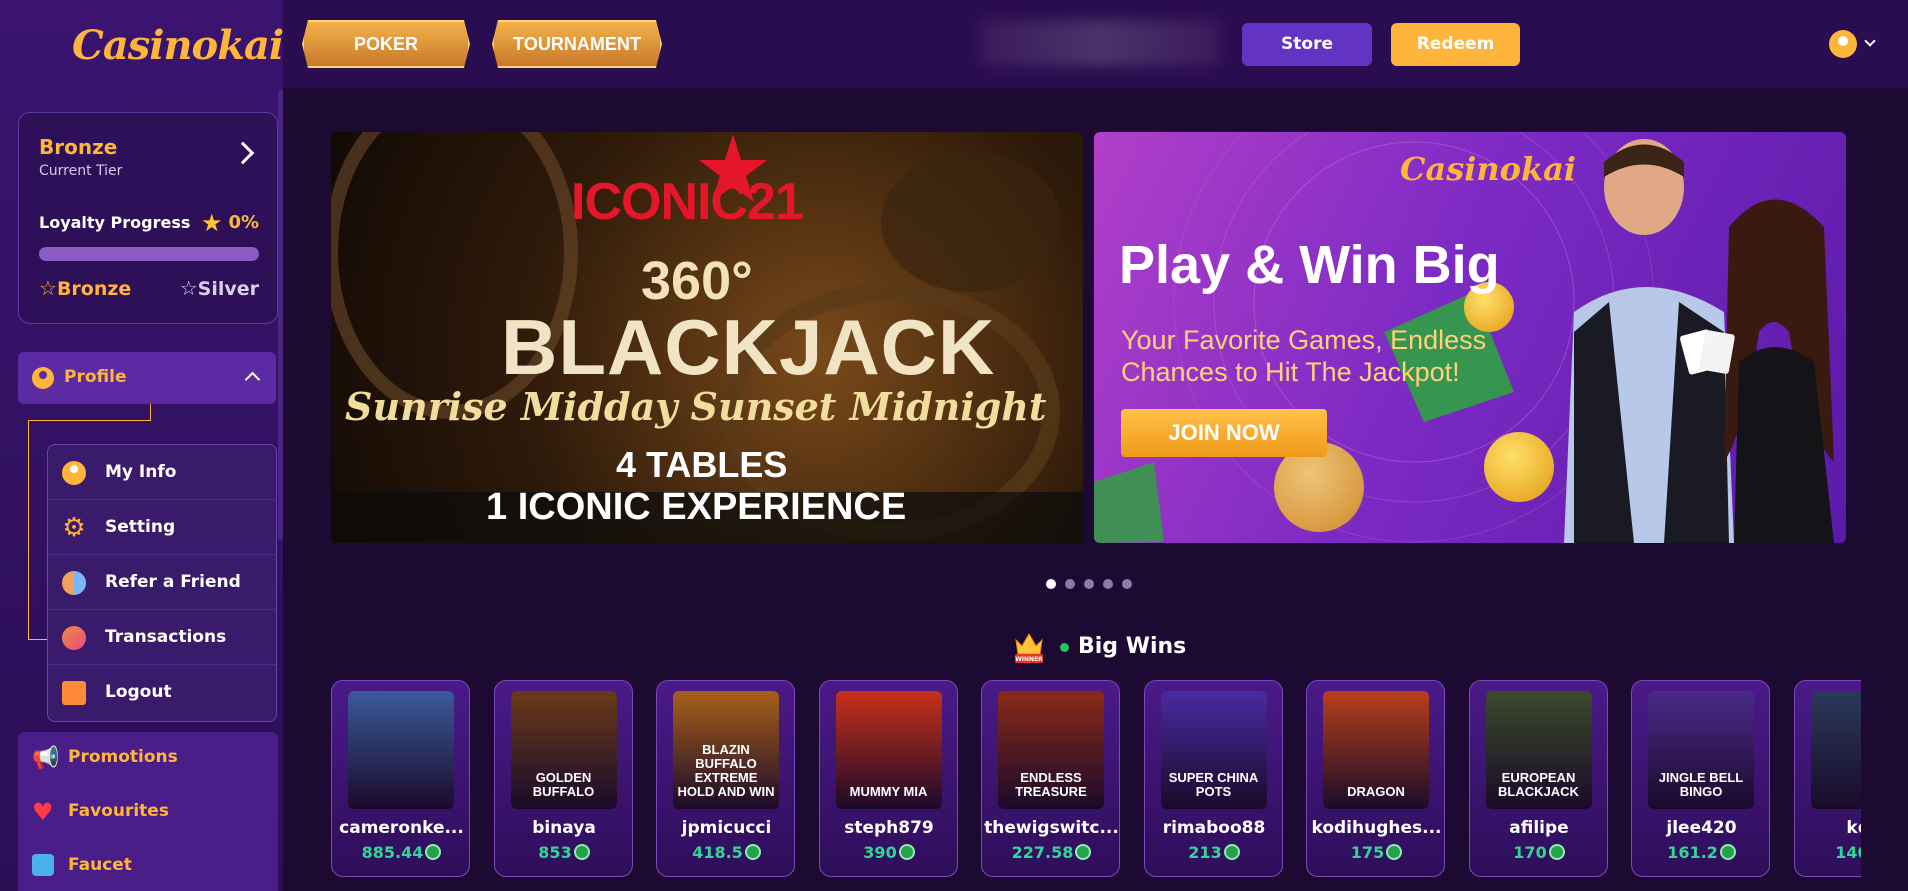 This screenshot has height=891, width=1908. I want to click on win-amount-value: 213, so click(1205, 852).